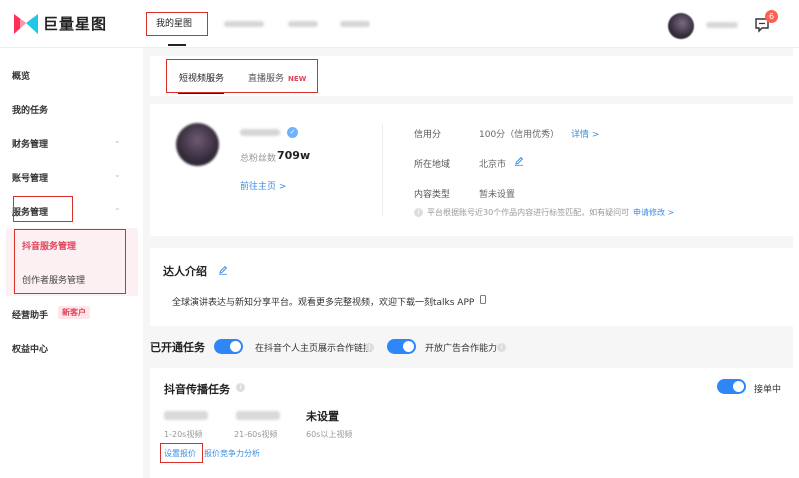 The image size is (799, 478). I want to click on accepting-orders-label: 接单中, so click(768, 390).